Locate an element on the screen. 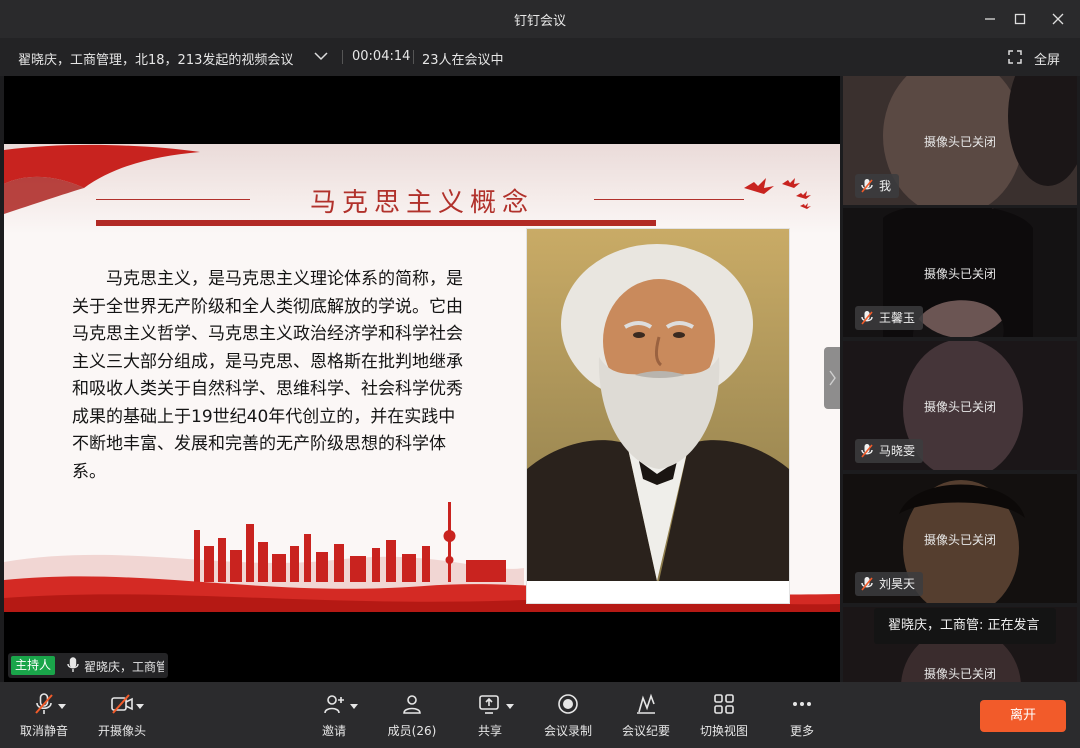  window-titlebar: 钉钉会议 is located at coordinates (540, 19).